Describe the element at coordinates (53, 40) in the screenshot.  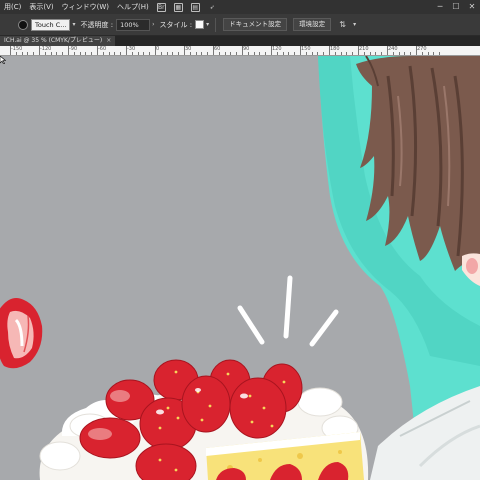
I see `document-tab-label: ICH.ai @ 35 % (CMYK/プレビュー)` at that location.